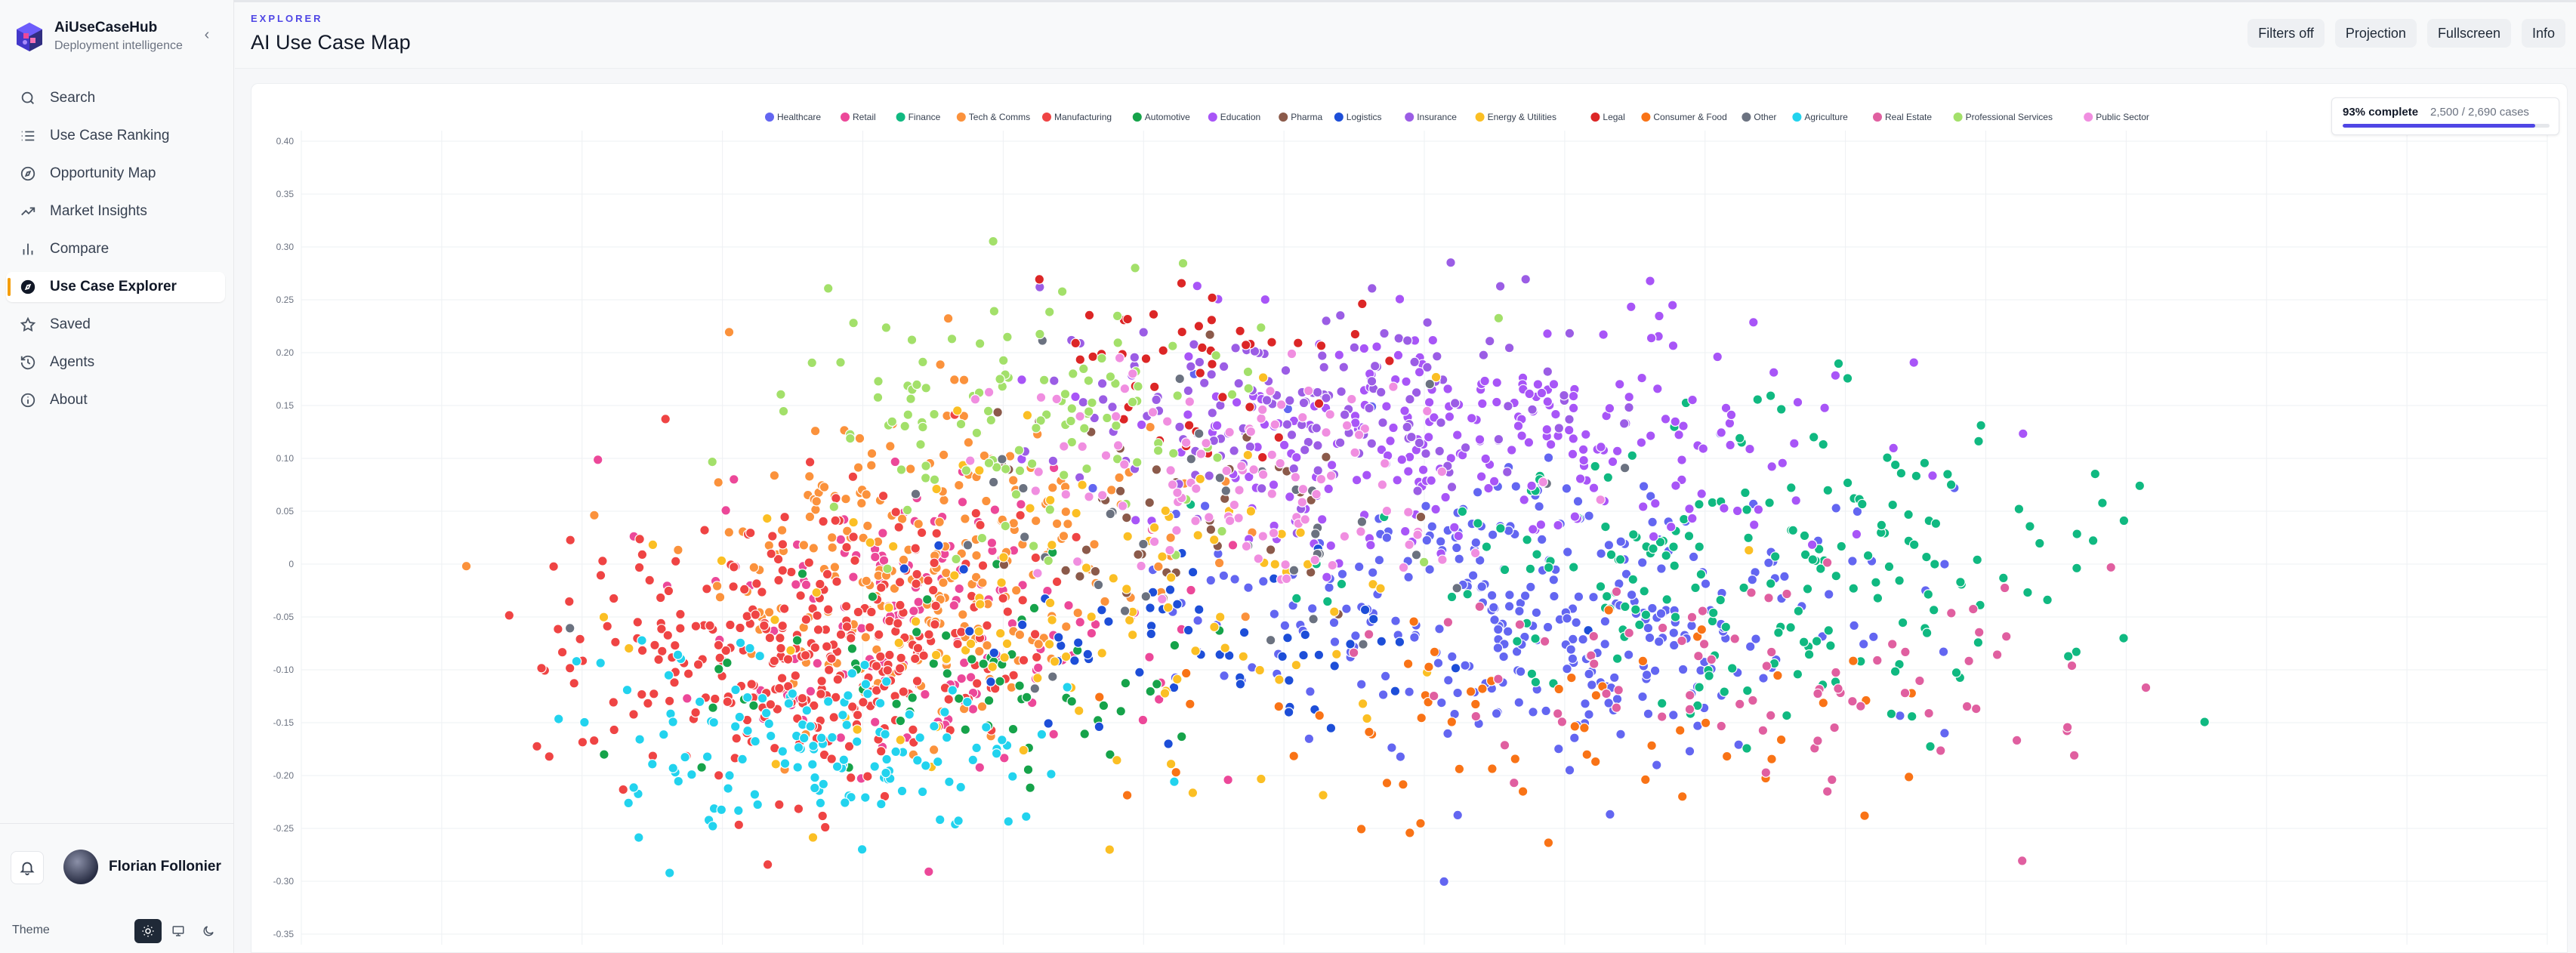 Image resolution: width=2576 pixels, height=953 pixels. I want to click on legend-item: Healthcare, so click(793, 117).